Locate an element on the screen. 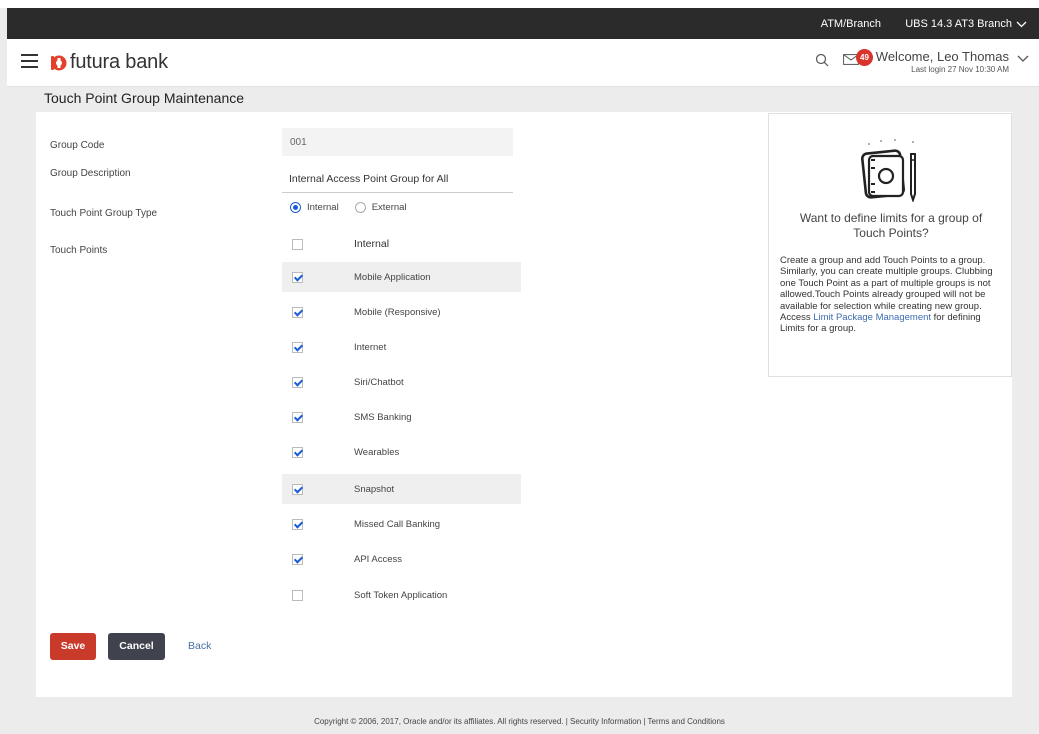 The image size is (1039, 734). touch-point-row: API Access is located at coordinates (401, 559).